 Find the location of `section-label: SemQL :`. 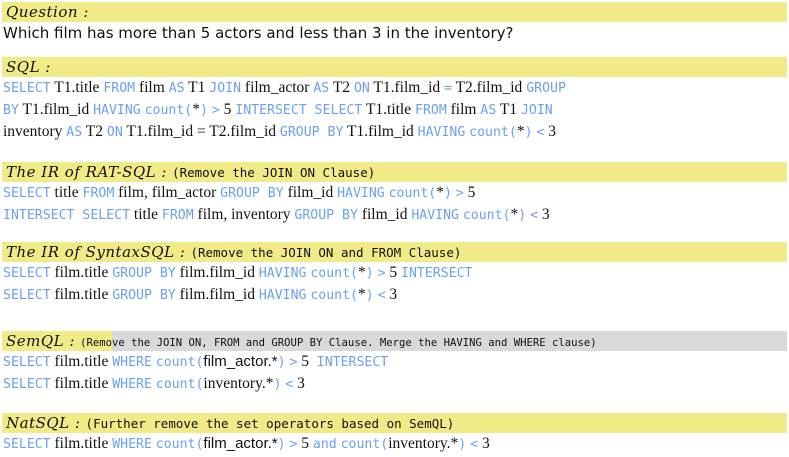

section-label: SemQL : is located at coordinates (40, 341).